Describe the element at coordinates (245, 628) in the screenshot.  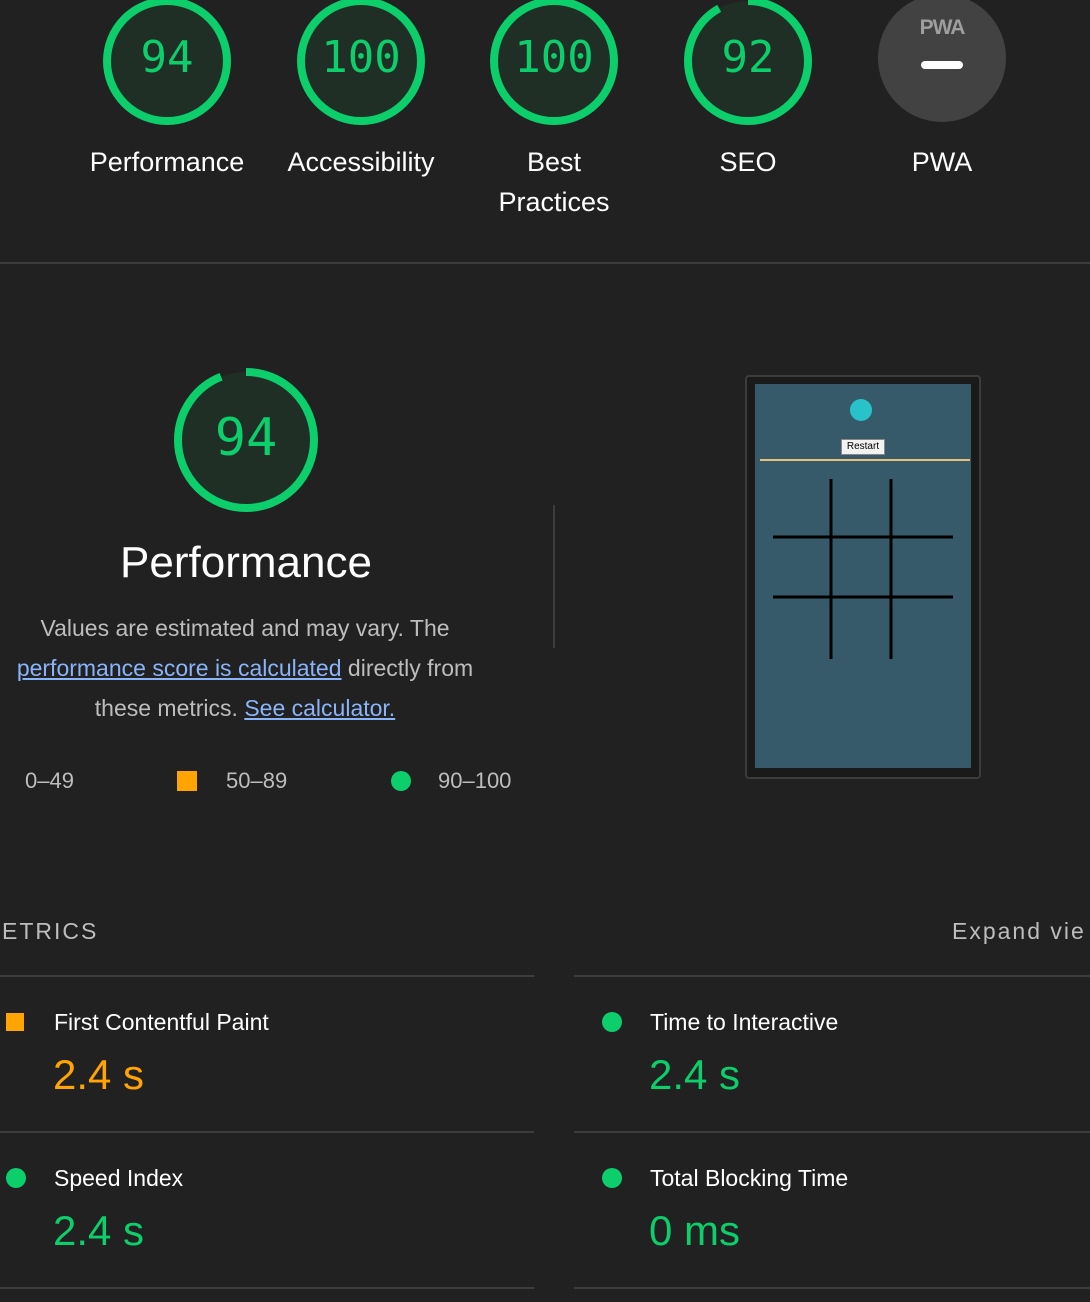
I see `performance-description-line-1: Values are estimated and may vary. The` at that location.